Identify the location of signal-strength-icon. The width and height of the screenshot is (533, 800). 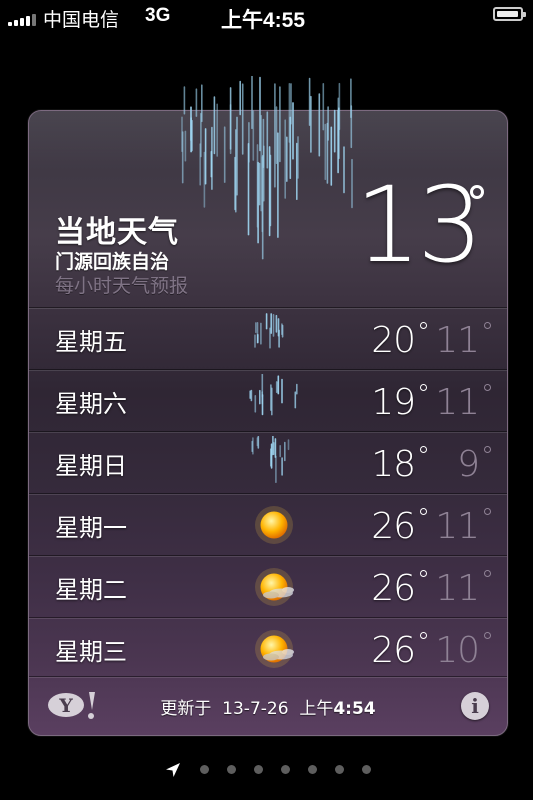
(23, 19).